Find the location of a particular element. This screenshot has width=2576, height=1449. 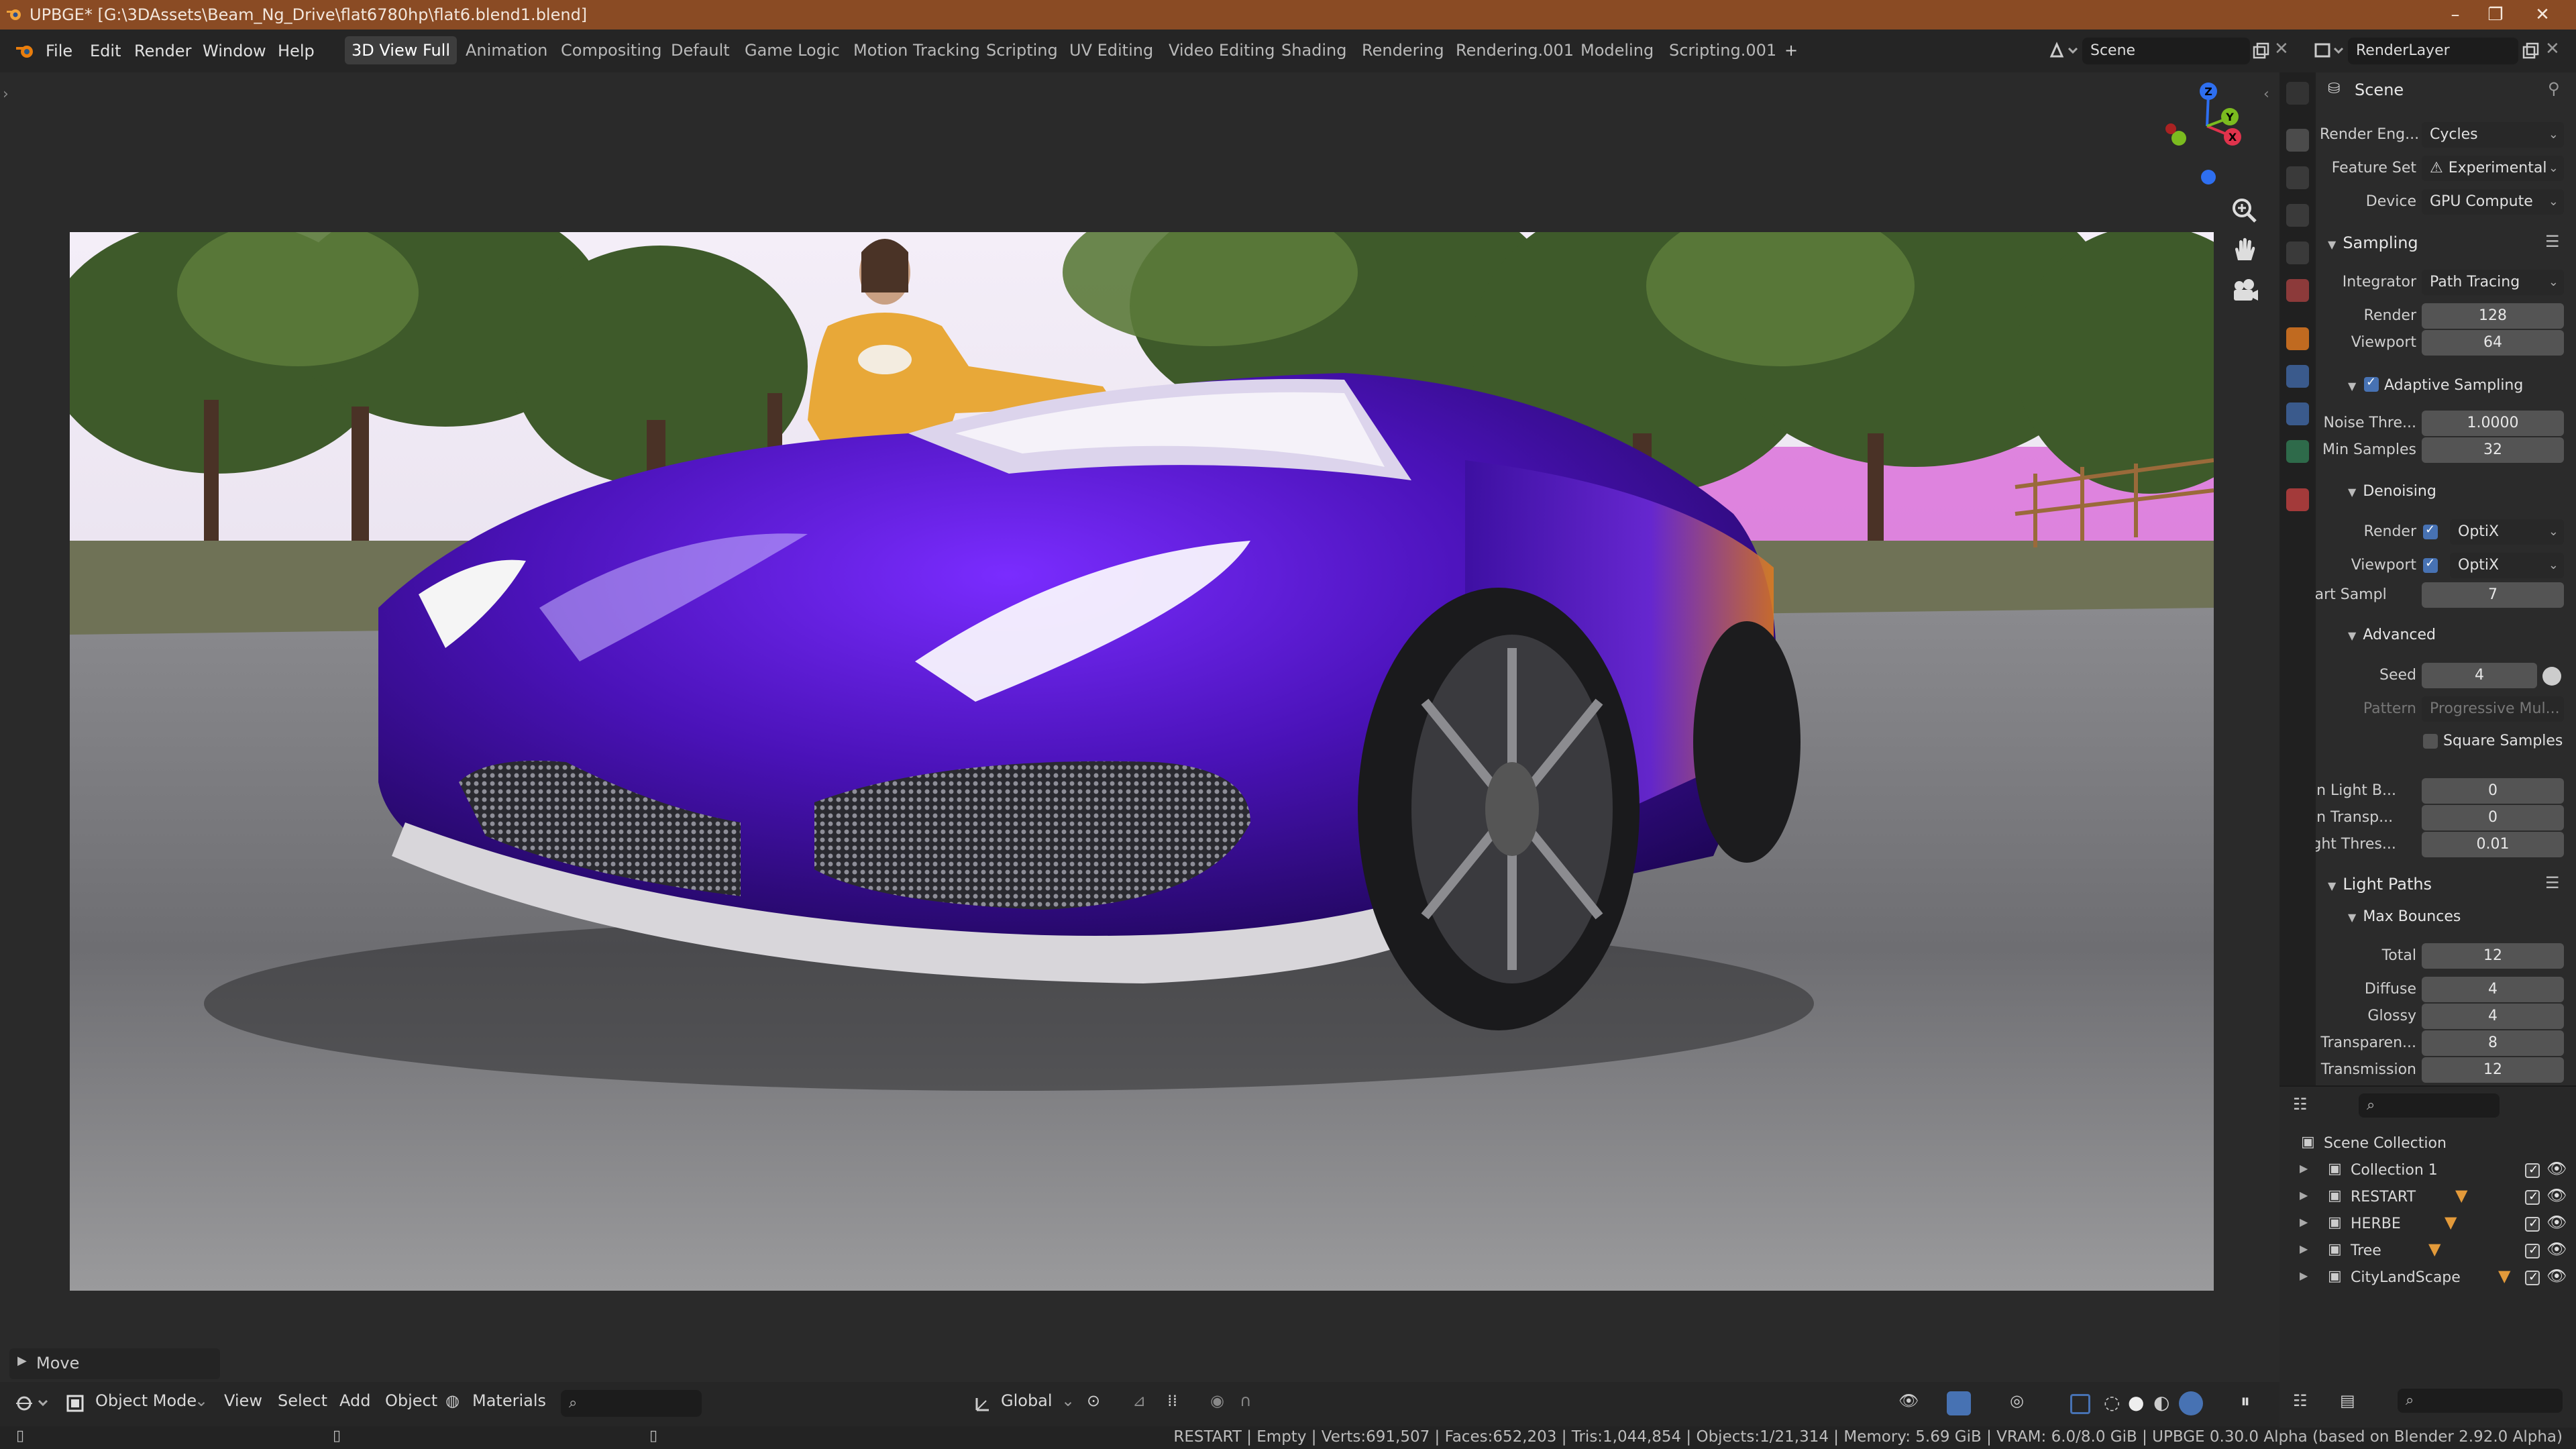

advanced-panel-header: ▼ Advanced is located at coordinates (2392, 635).